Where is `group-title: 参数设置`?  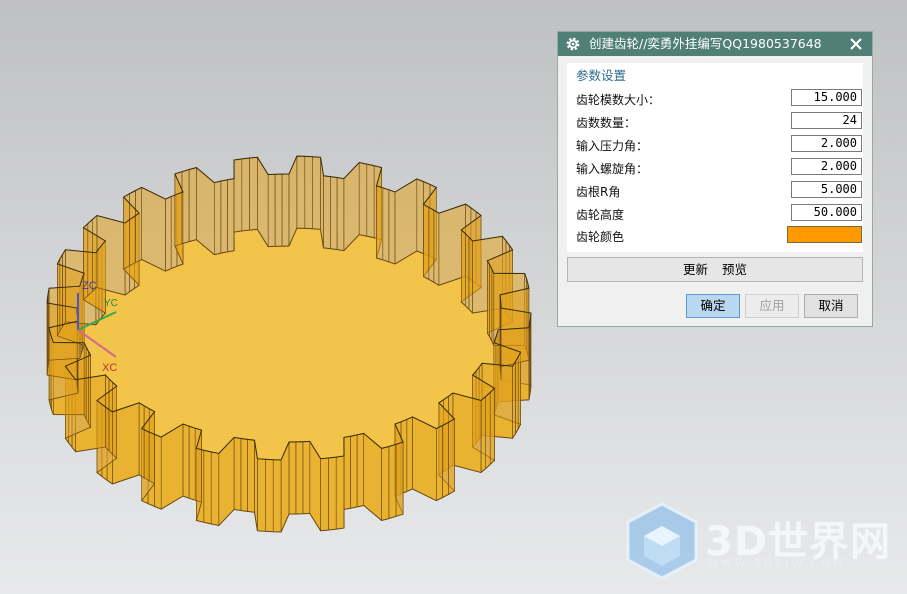 group-title: 参数设置 is located at coordinates (601, 75).